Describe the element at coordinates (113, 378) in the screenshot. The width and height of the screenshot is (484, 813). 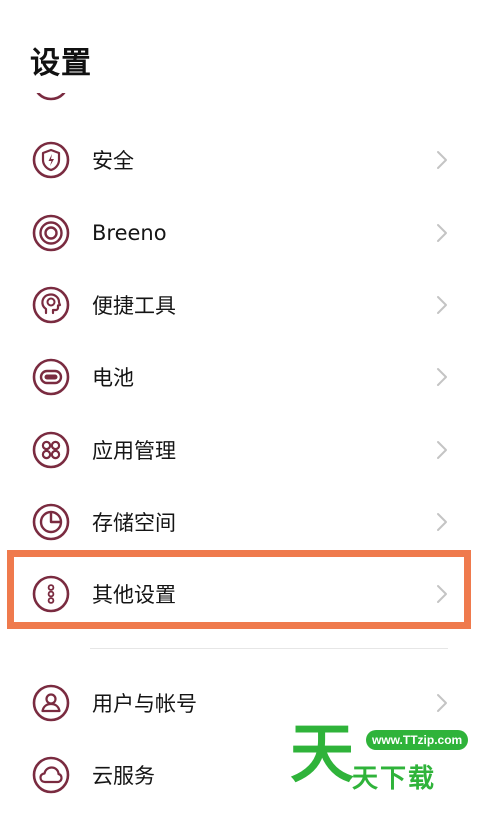
I see `settings-item-label: 电池` at that location.